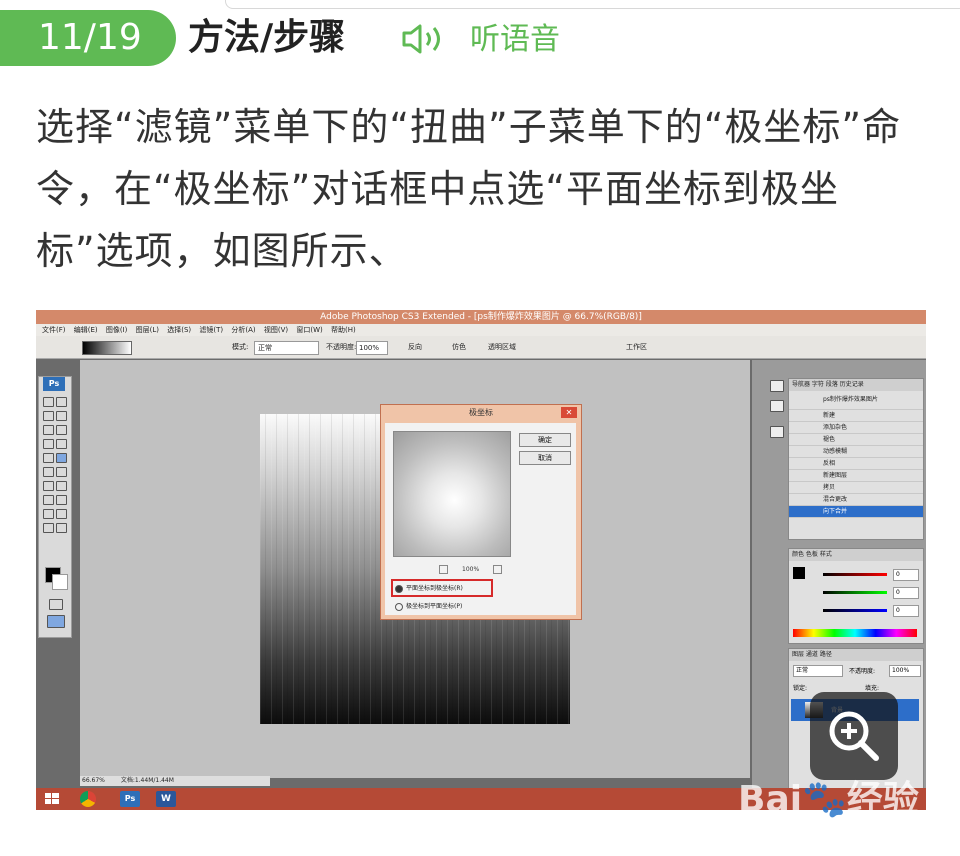 Image resolution: width=960 pixels, height=856 pixels. I want to click on option-label: 极坐标到平面坐标(P), so click(434, 606).